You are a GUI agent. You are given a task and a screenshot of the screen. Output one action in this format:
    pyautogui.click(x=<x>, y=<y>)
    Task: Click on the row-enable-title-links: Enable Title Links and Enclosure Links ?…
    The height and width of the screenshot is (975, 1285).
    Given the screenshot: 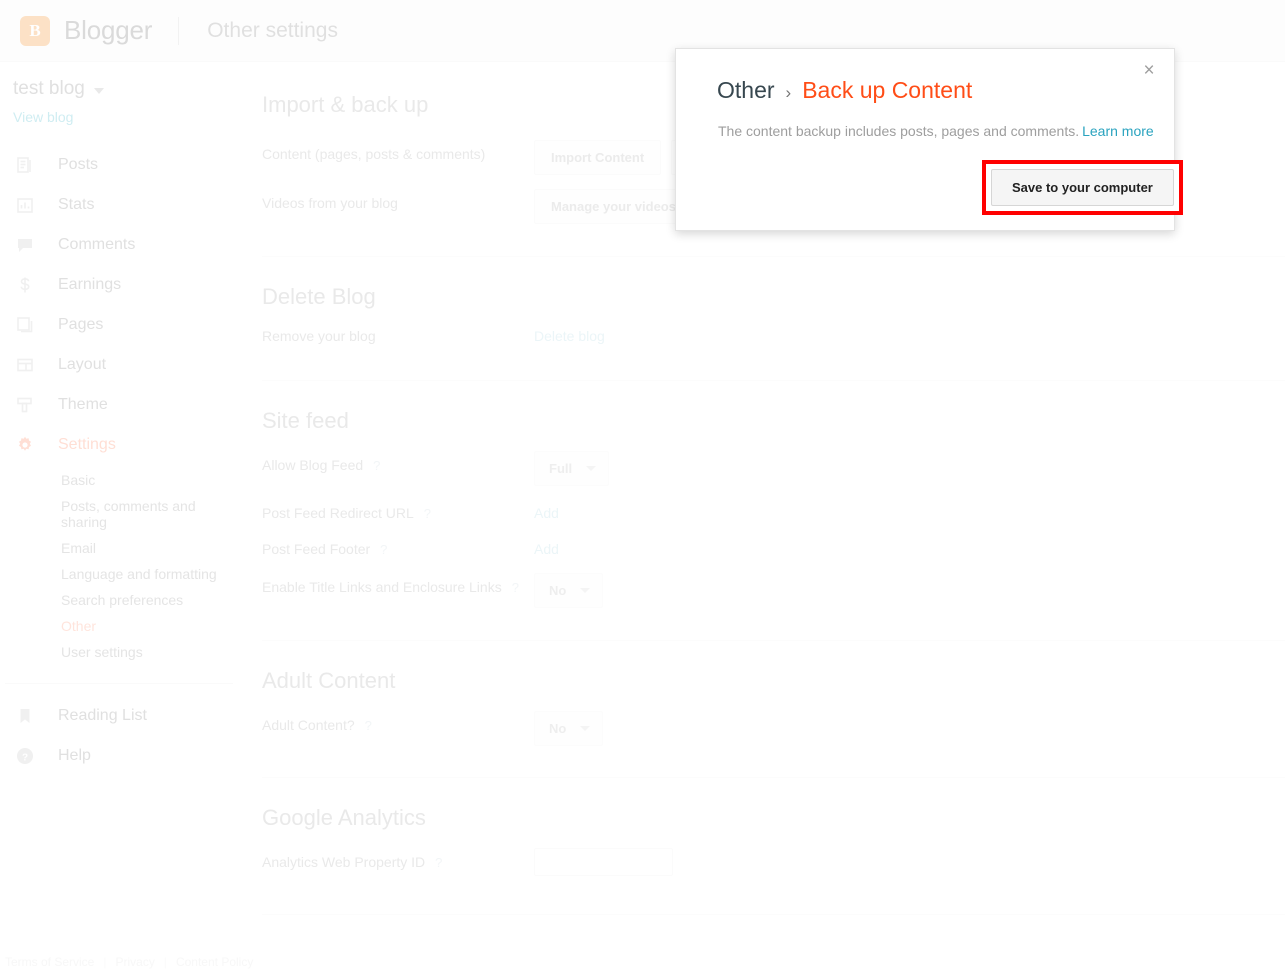 What is the action you would take?
    pyautogui.click(x=773, y=597)
    